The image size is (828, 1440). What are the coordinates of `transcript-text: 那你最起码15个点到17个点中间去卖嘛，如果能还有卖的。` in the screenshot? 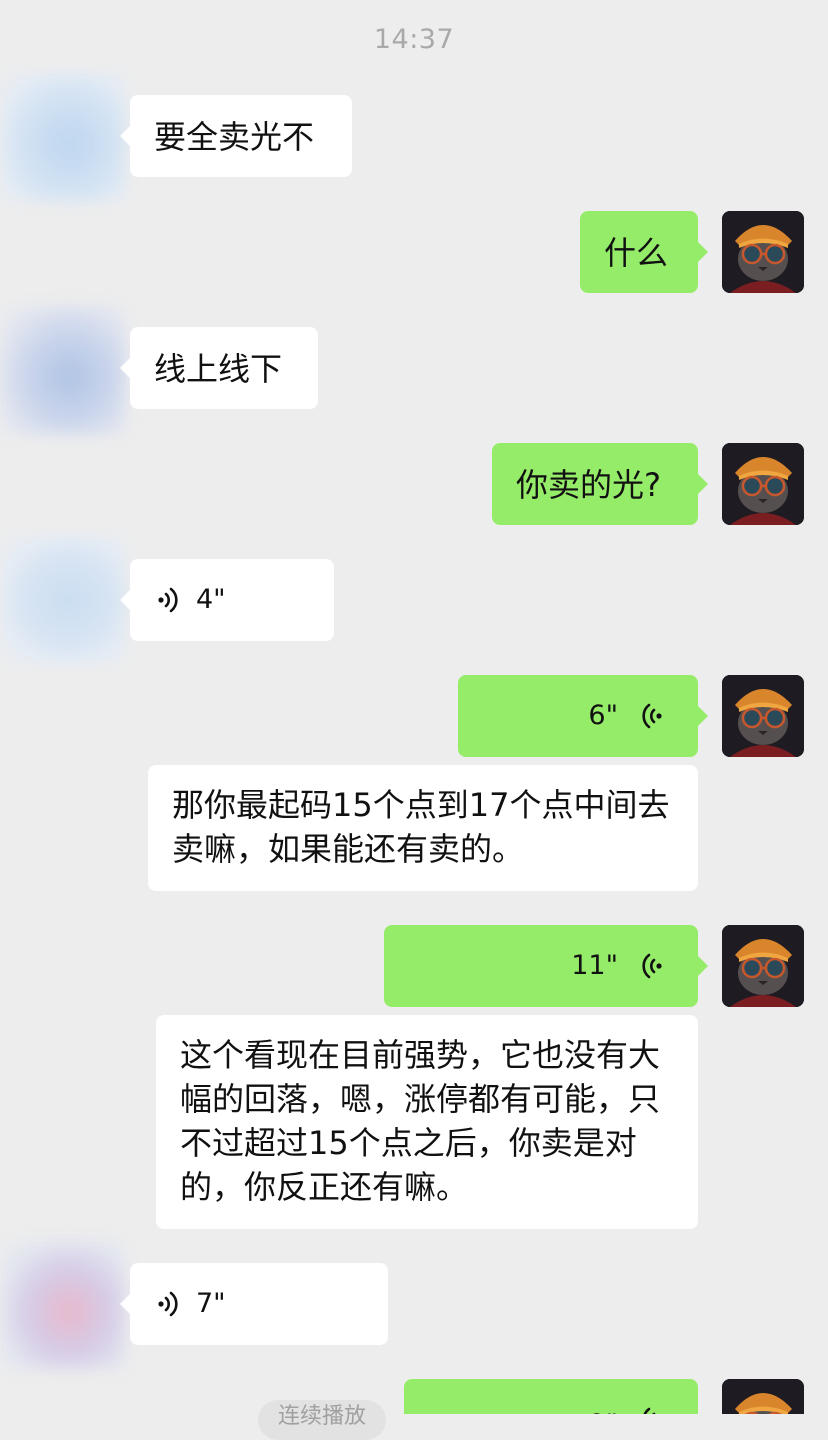 It's located at (421, 827).